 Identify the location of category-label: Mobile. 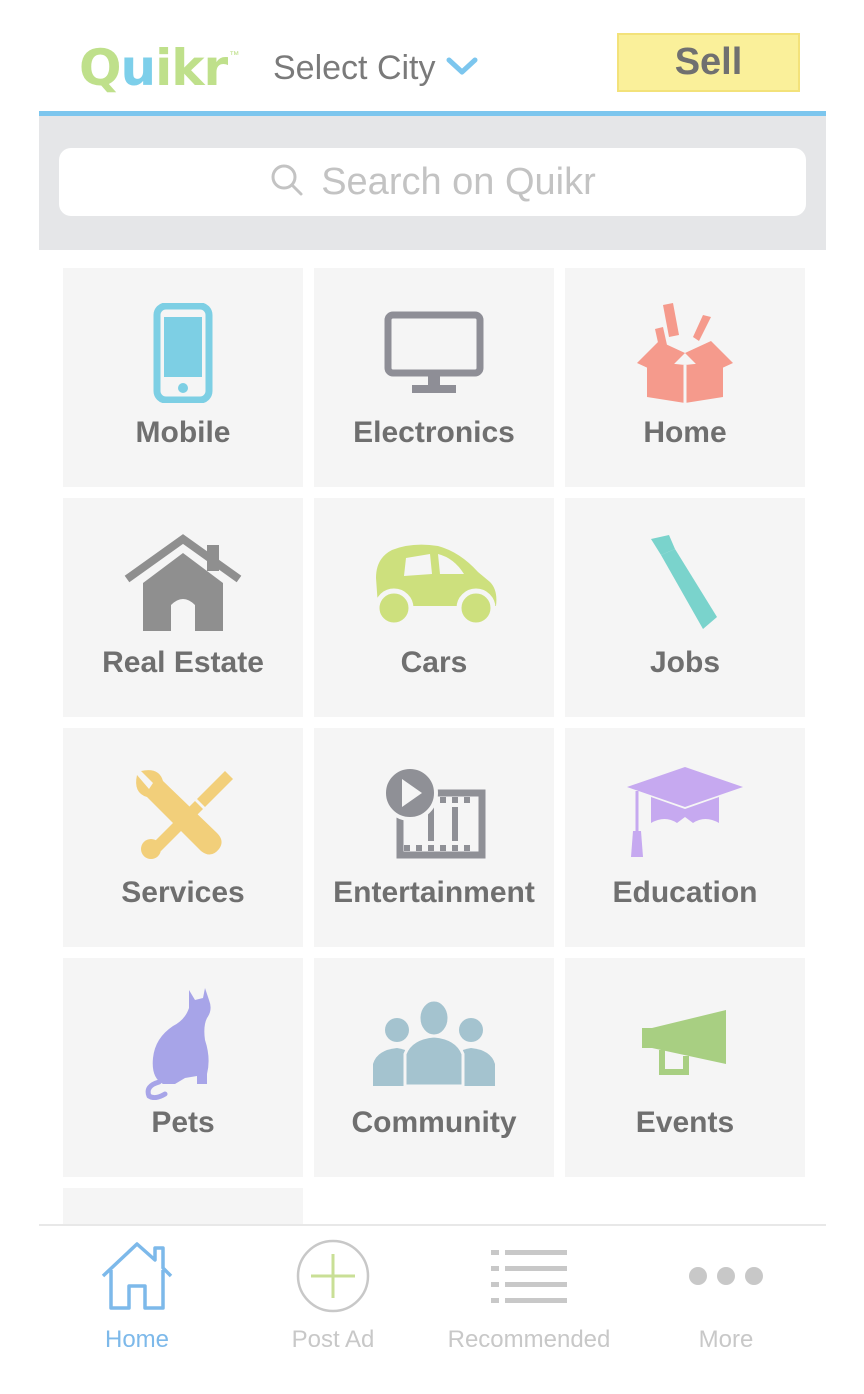
(183, 432).